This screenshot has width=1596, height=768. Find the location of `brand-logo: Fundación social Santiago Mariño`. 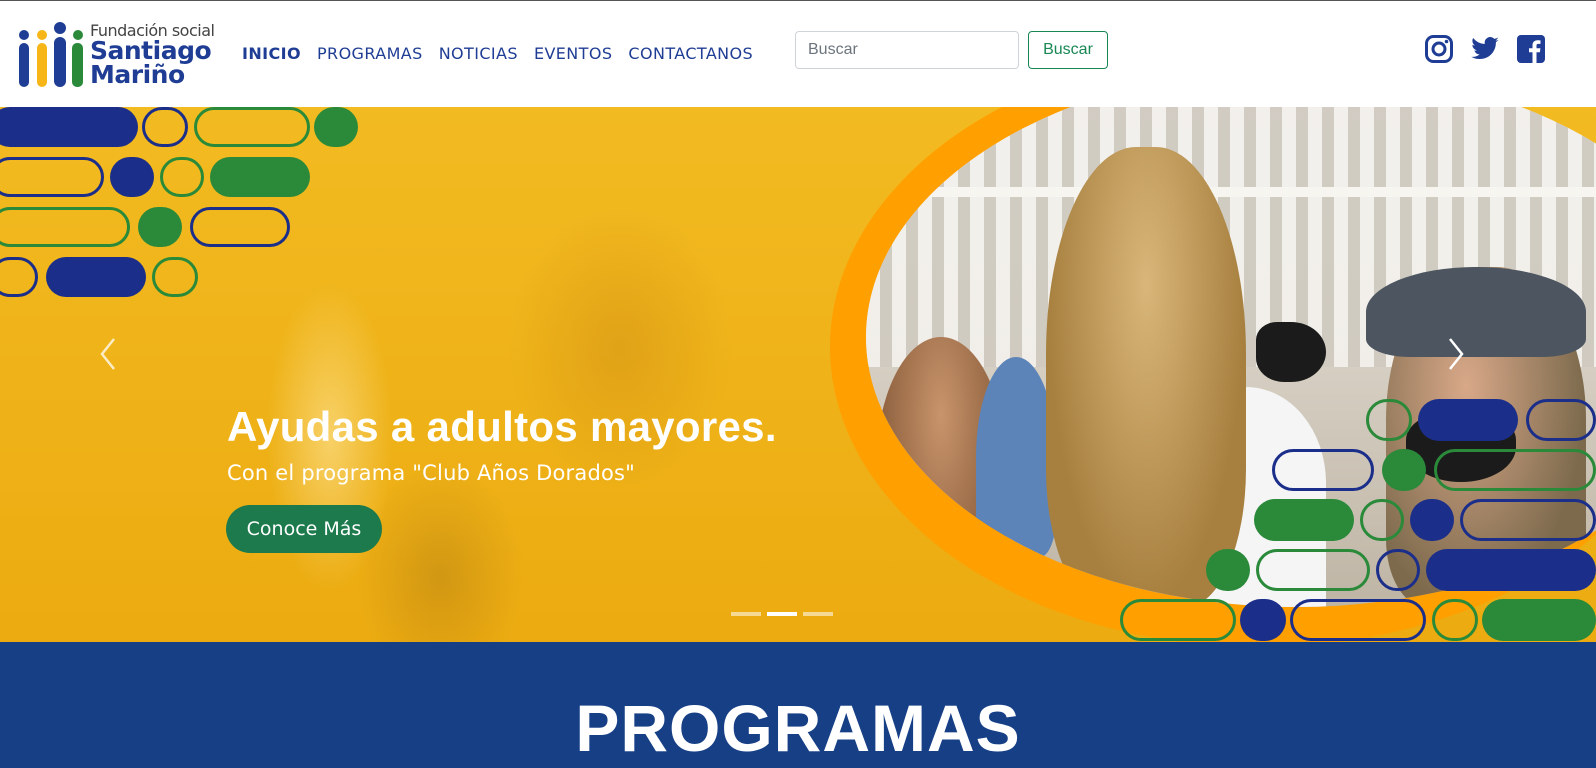

brand-logo: Fundación social Santiago Mariño is located at coordinates (121, 56).